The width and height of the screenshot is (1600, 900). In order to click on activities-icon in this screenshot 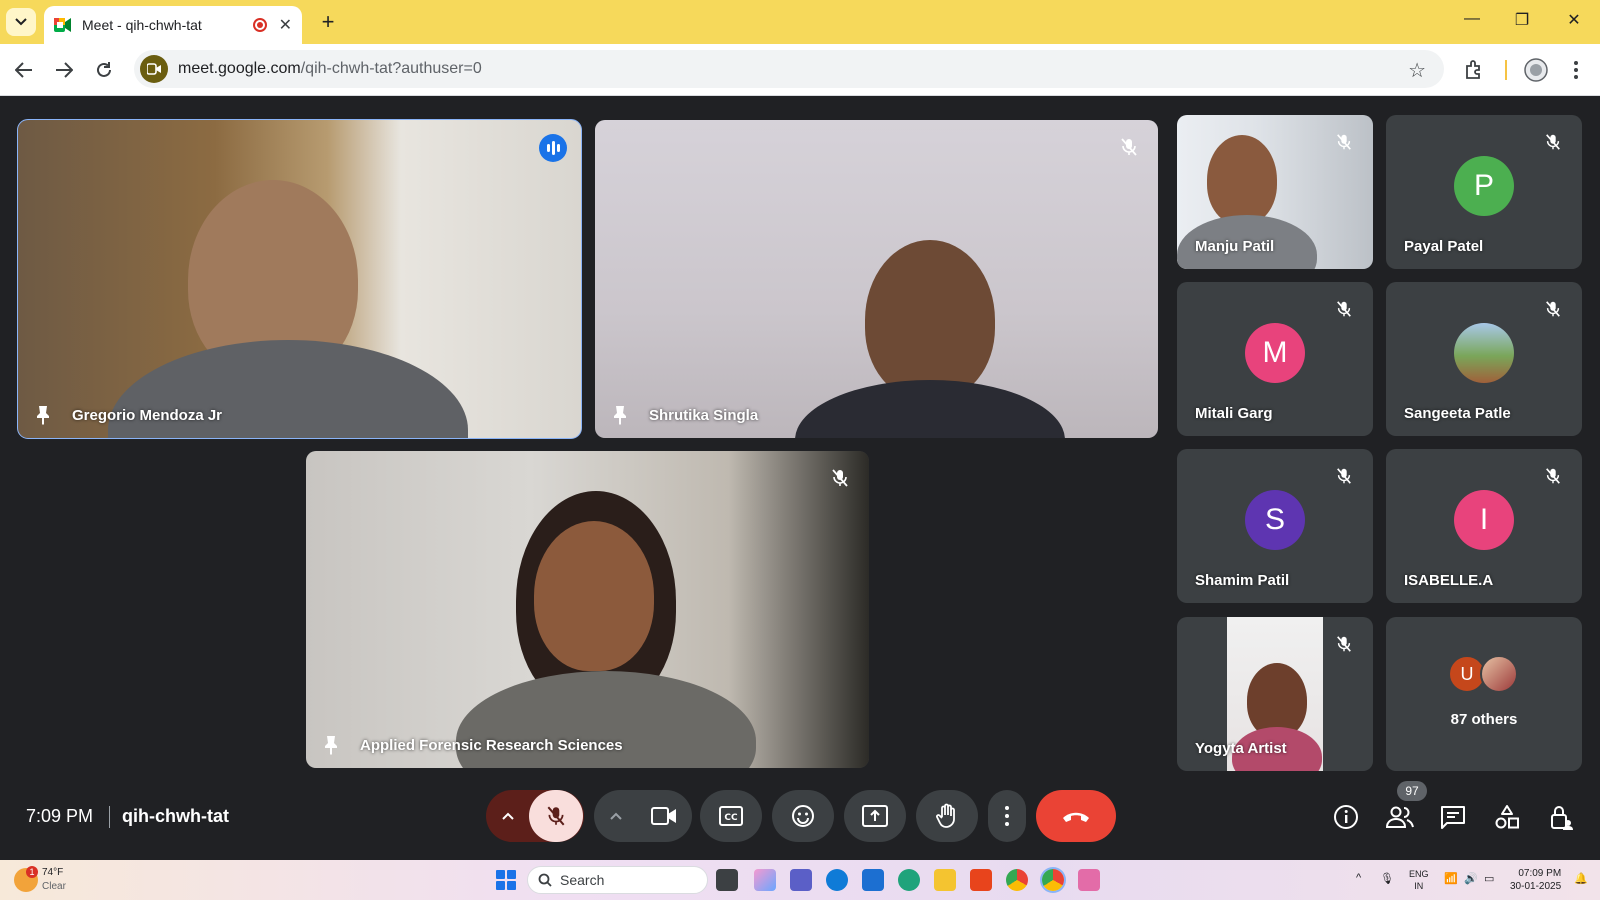, I will do `click(1507, 817)`.